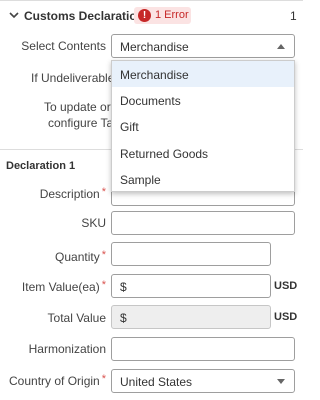 The image size is (320, 400). I want to click on option-merchandise: Merchandise, so click(203, 74).